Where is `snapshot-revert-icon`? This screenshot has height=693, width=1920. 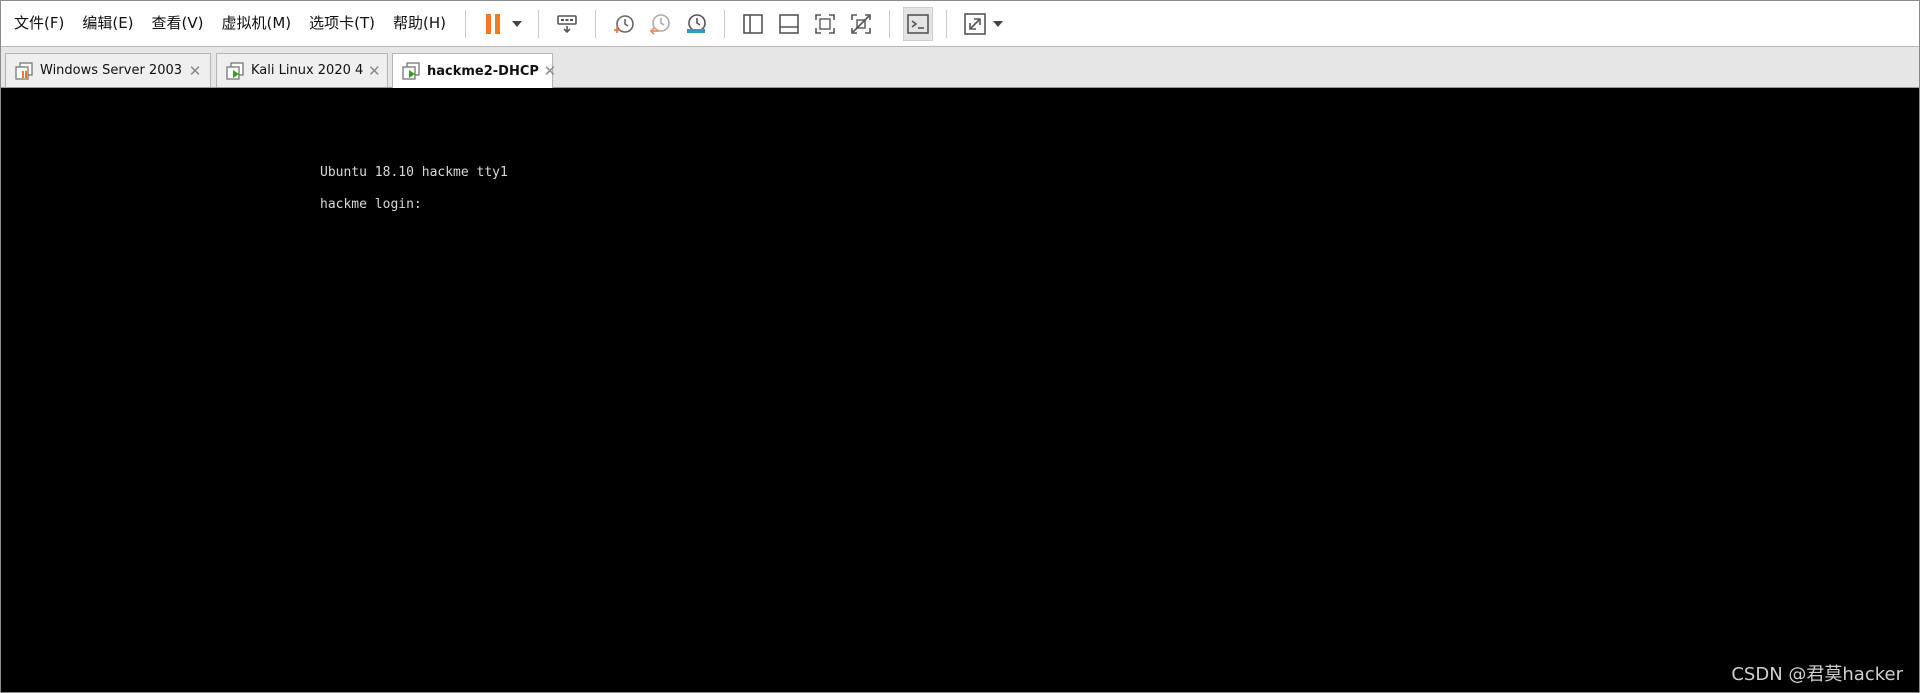 snapshot-revert-icon is located at coordinates (659, 24).